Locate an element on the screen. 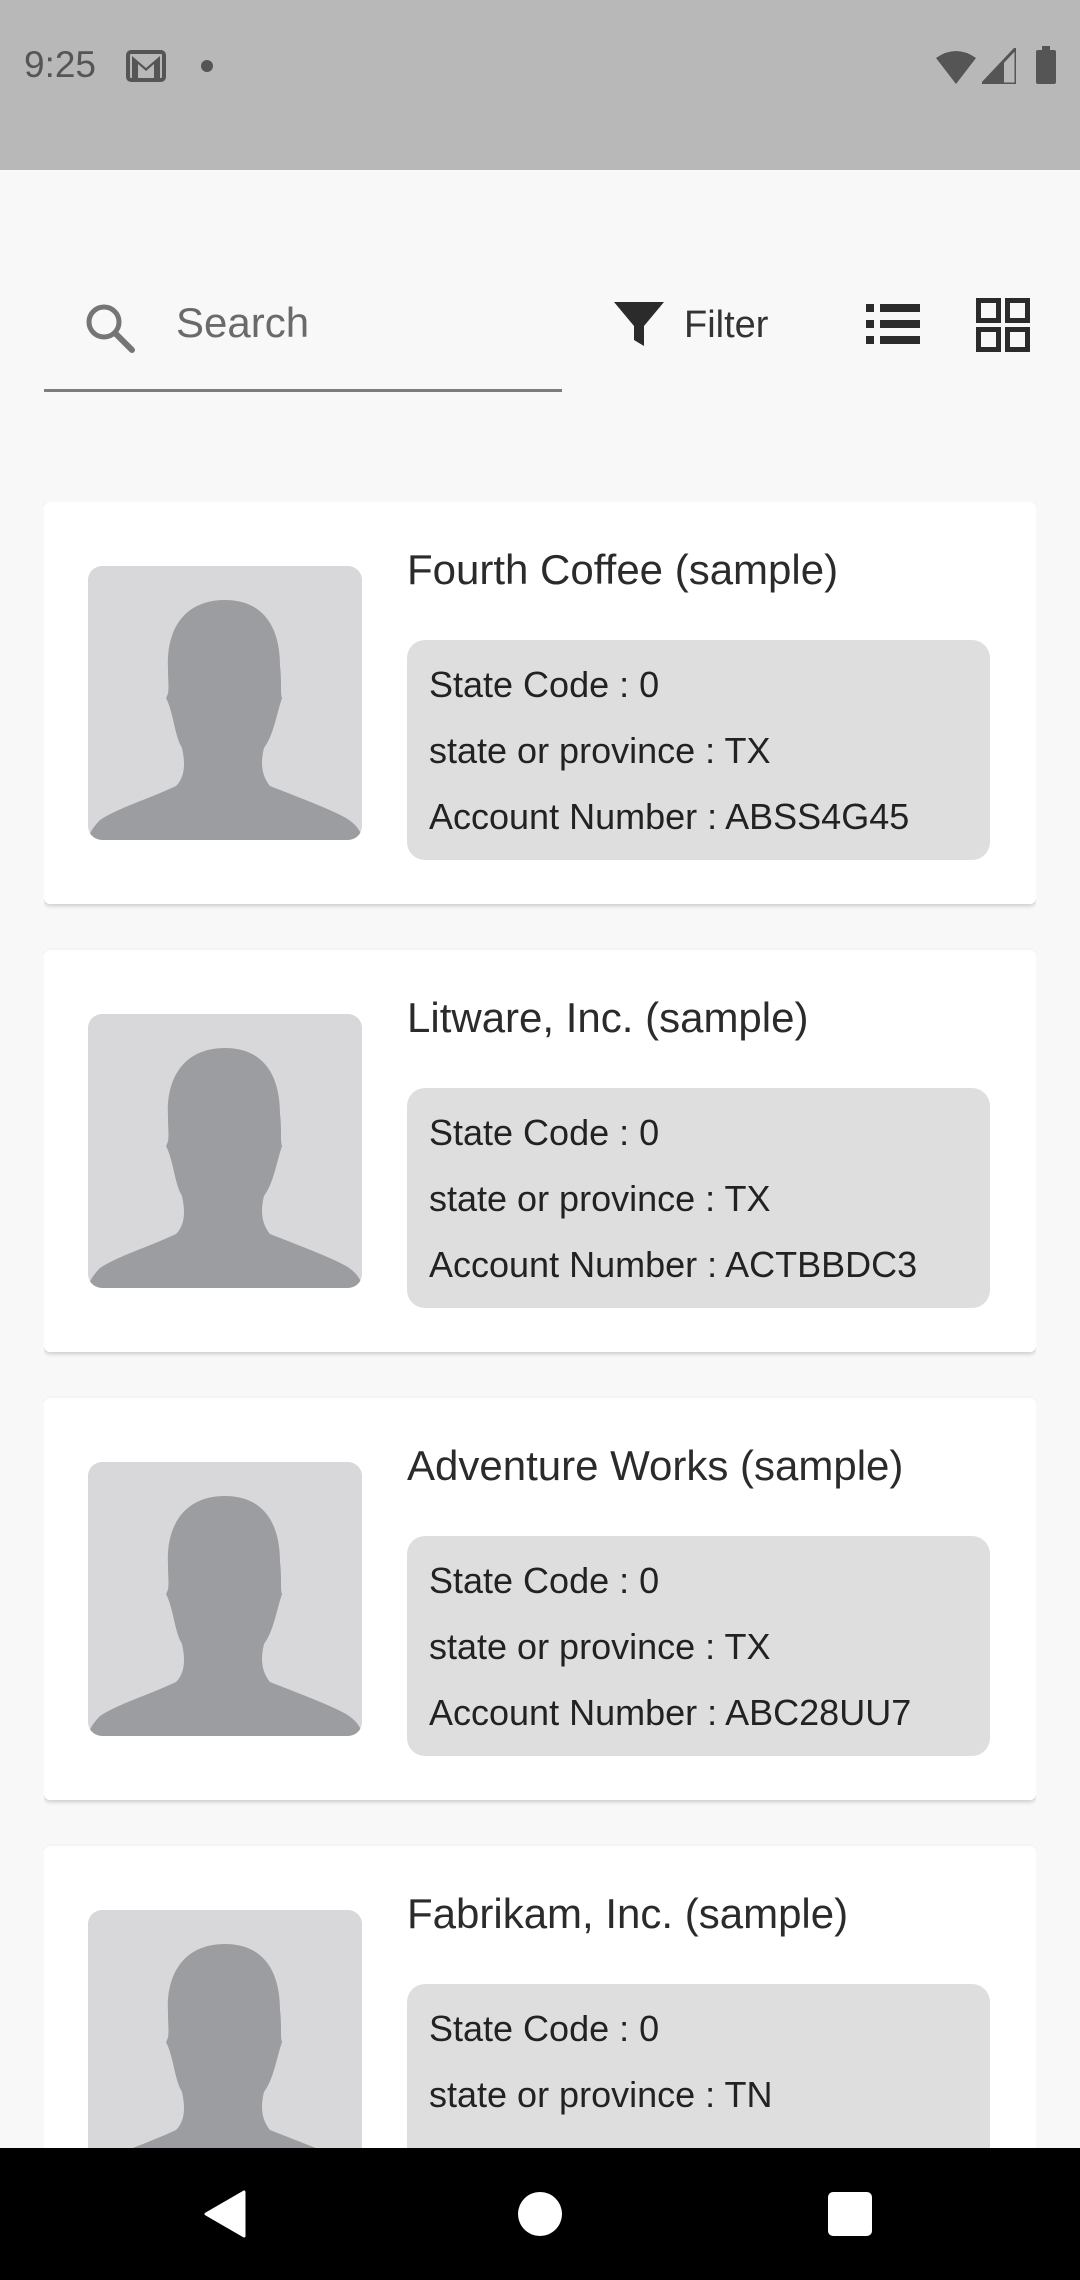 Image resolution: width=1080 pixels, height=2280 pixels. navigation-bar is located at coordinates (540, 2214).